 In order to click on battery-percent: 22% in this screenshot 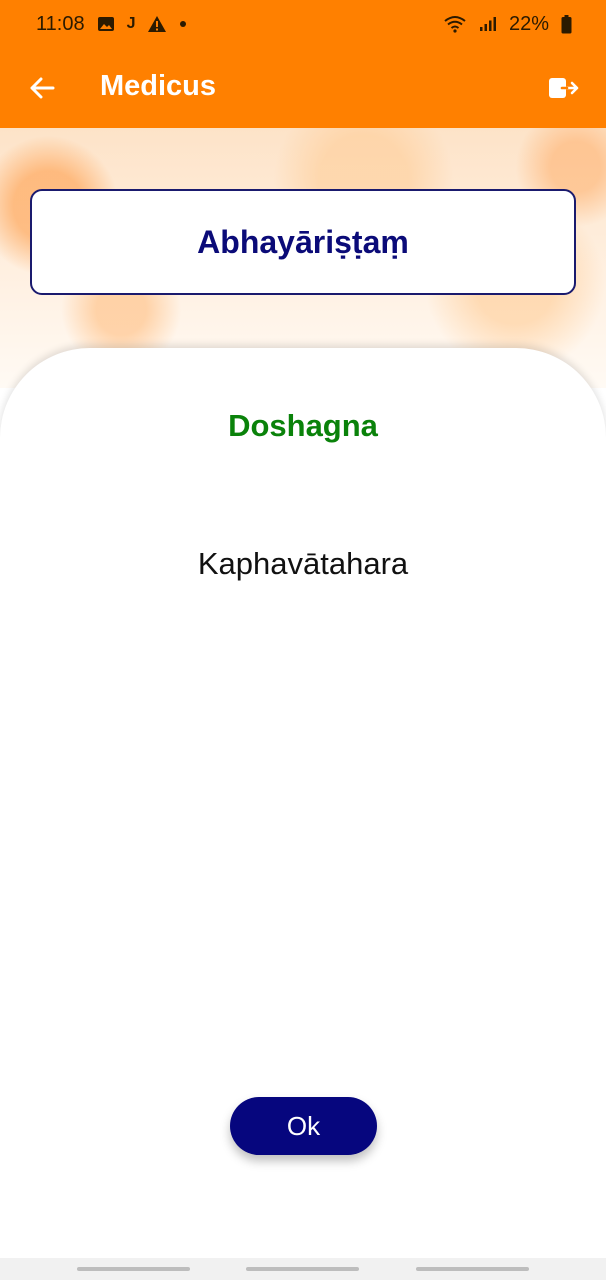, I will do `click(528, 23)`.